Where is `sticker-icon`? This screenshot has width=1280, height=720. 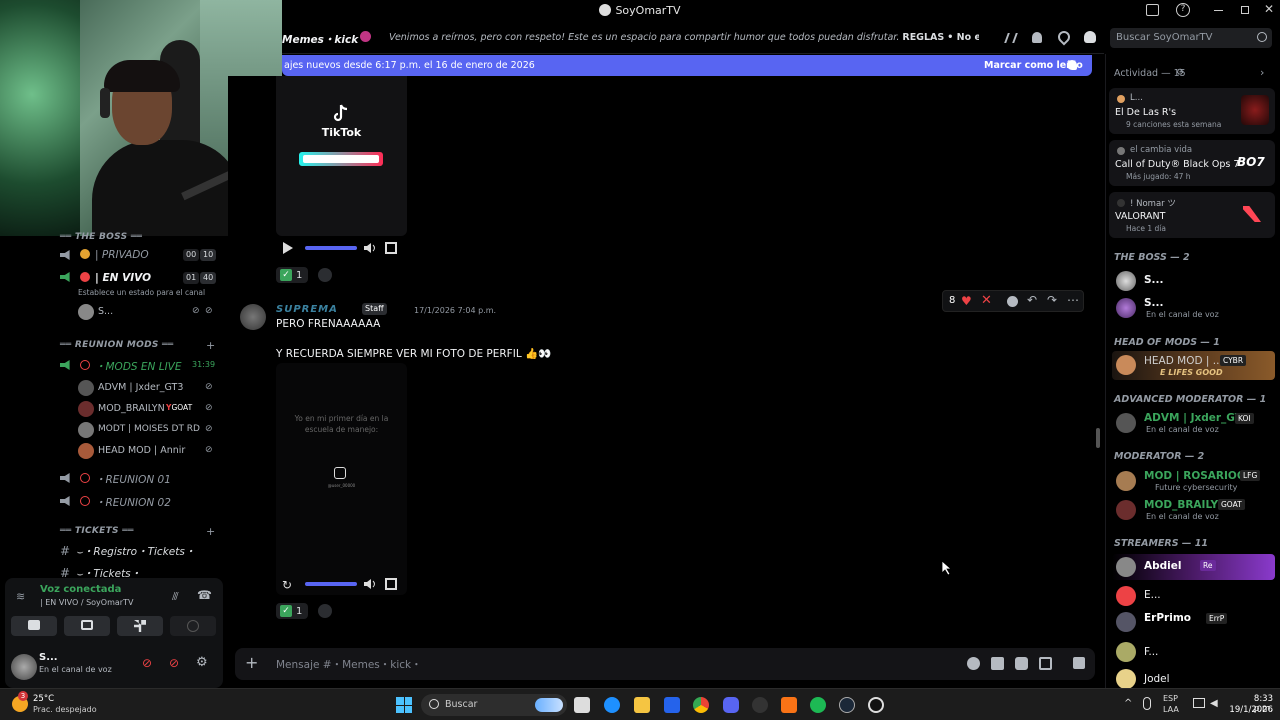
sticker-icon is located at coordinates (1021, 663).